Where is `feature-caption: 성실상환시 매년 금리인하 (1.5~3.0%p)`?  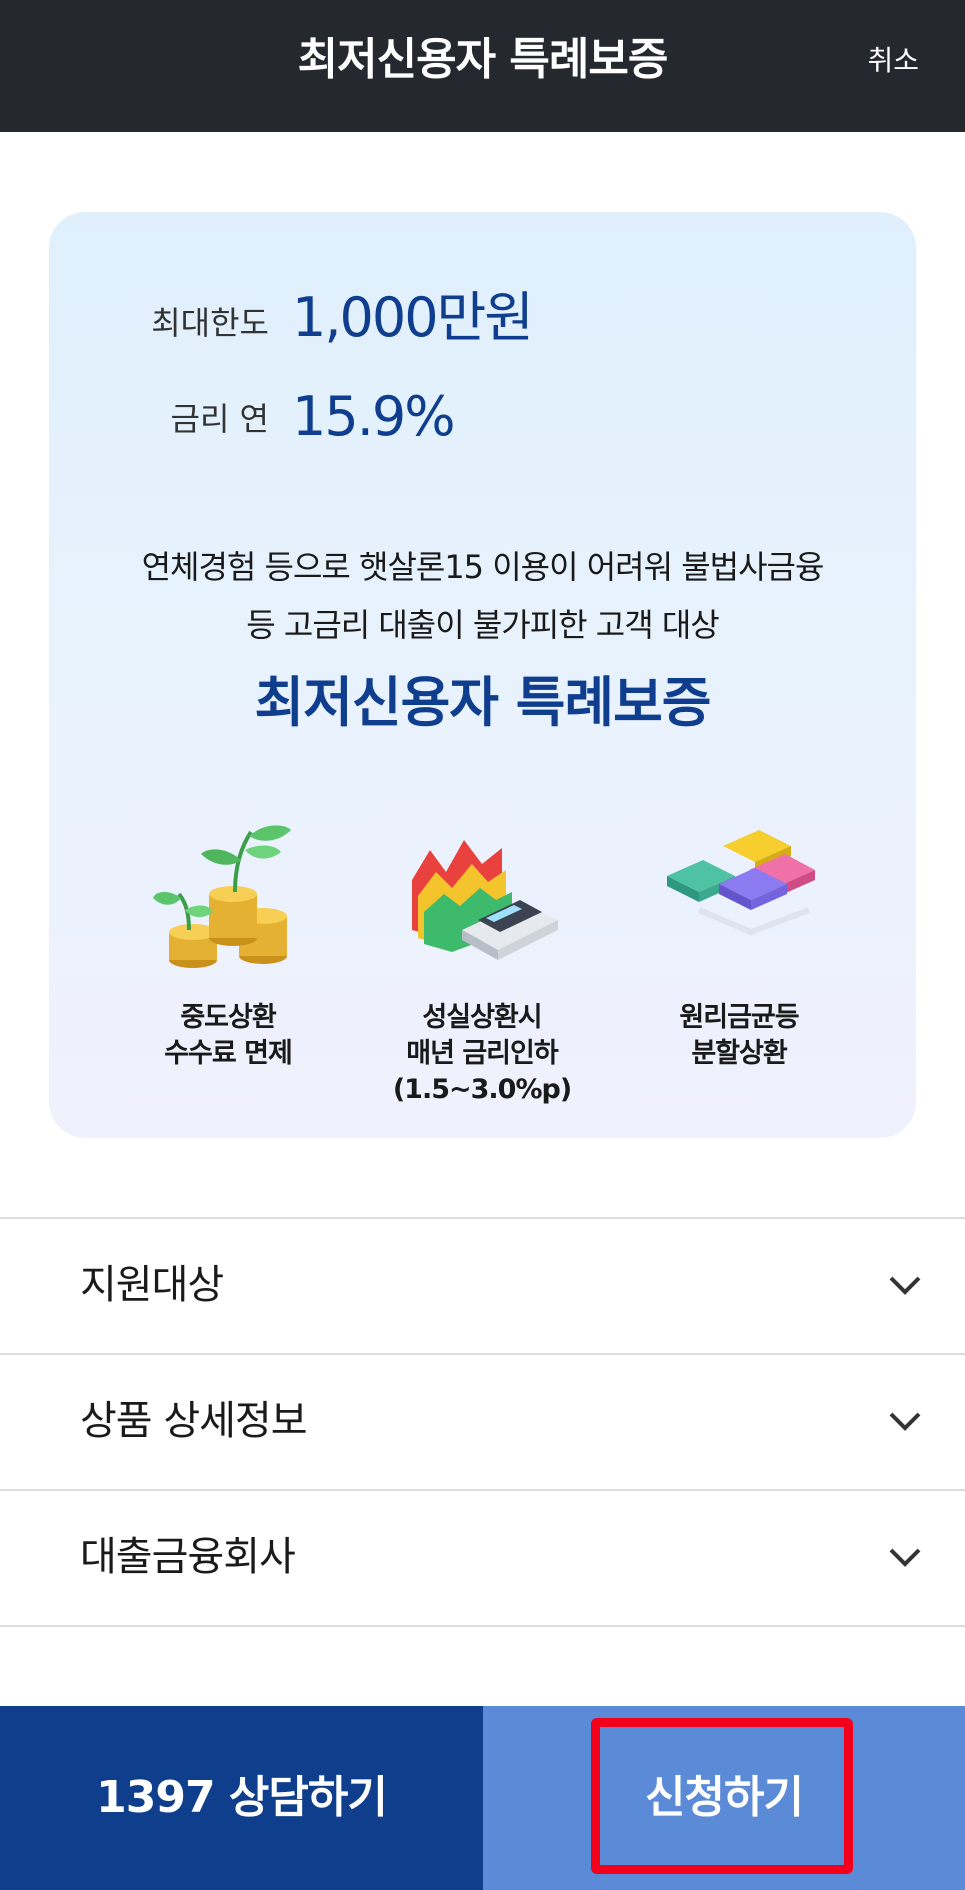 feature-caption: 성실상환시 매년 금리인하 (1.5~3.0%p) is located at coordinates (482, 1053).